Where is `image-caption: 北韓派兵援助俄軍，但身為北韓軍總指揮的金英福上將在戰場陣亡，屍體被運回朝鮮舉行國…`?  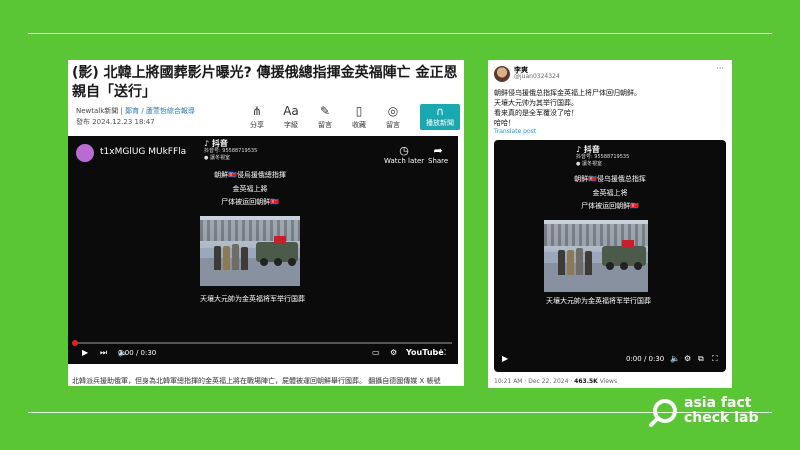 image-caption: 北韓派兵援助俄軍，但身為北韓軍總指揮的金英福上將在戰場陣亡，屍體被運回朝鮮舉行國… is located at coordinates (256, 381).